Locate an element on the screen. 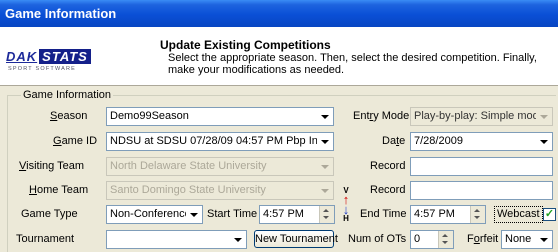  window-title-bar: Game Information is located at coordinates (279, 13).